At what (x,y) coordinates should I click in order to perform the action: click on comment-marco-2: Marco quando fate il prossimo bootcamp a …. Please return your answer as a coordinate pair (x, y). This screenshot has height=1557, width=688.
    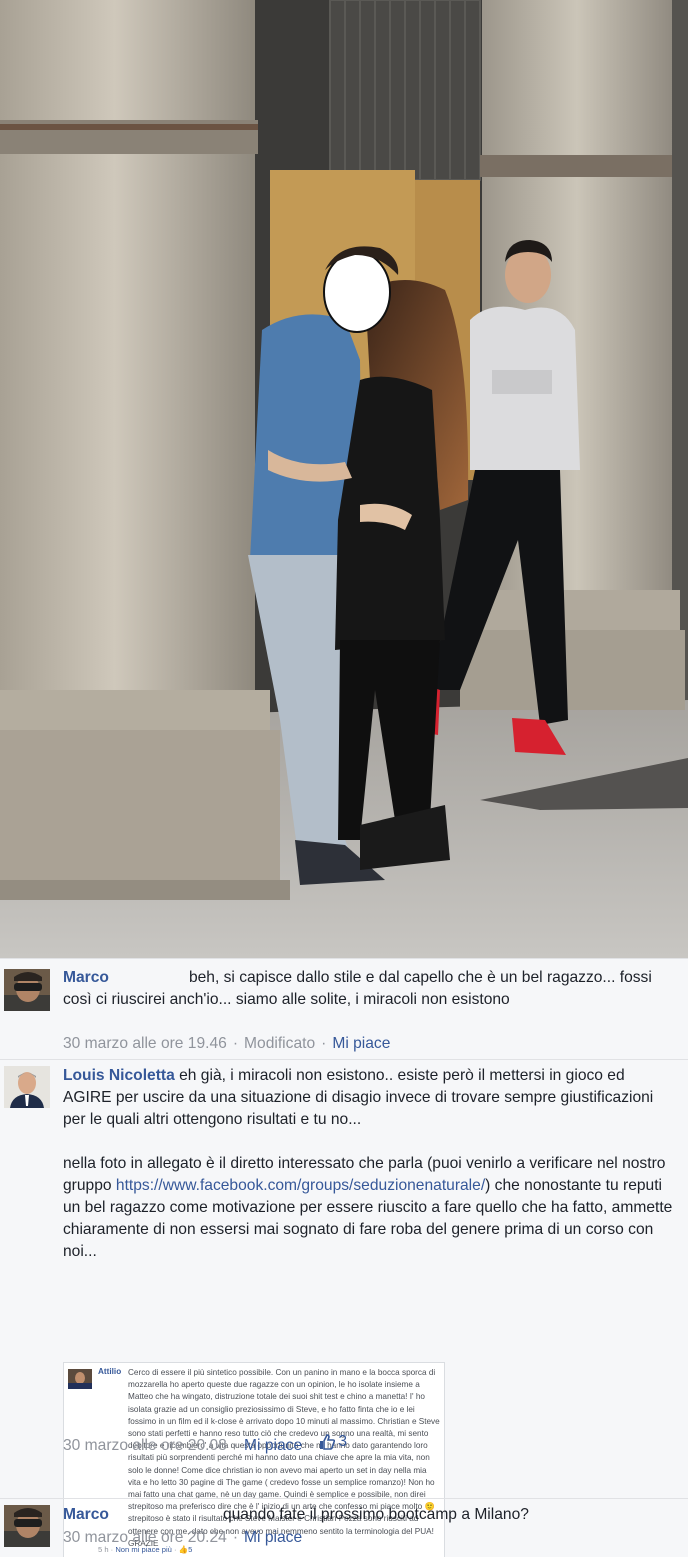
    Looking at the image, I should click on (344, 1527).